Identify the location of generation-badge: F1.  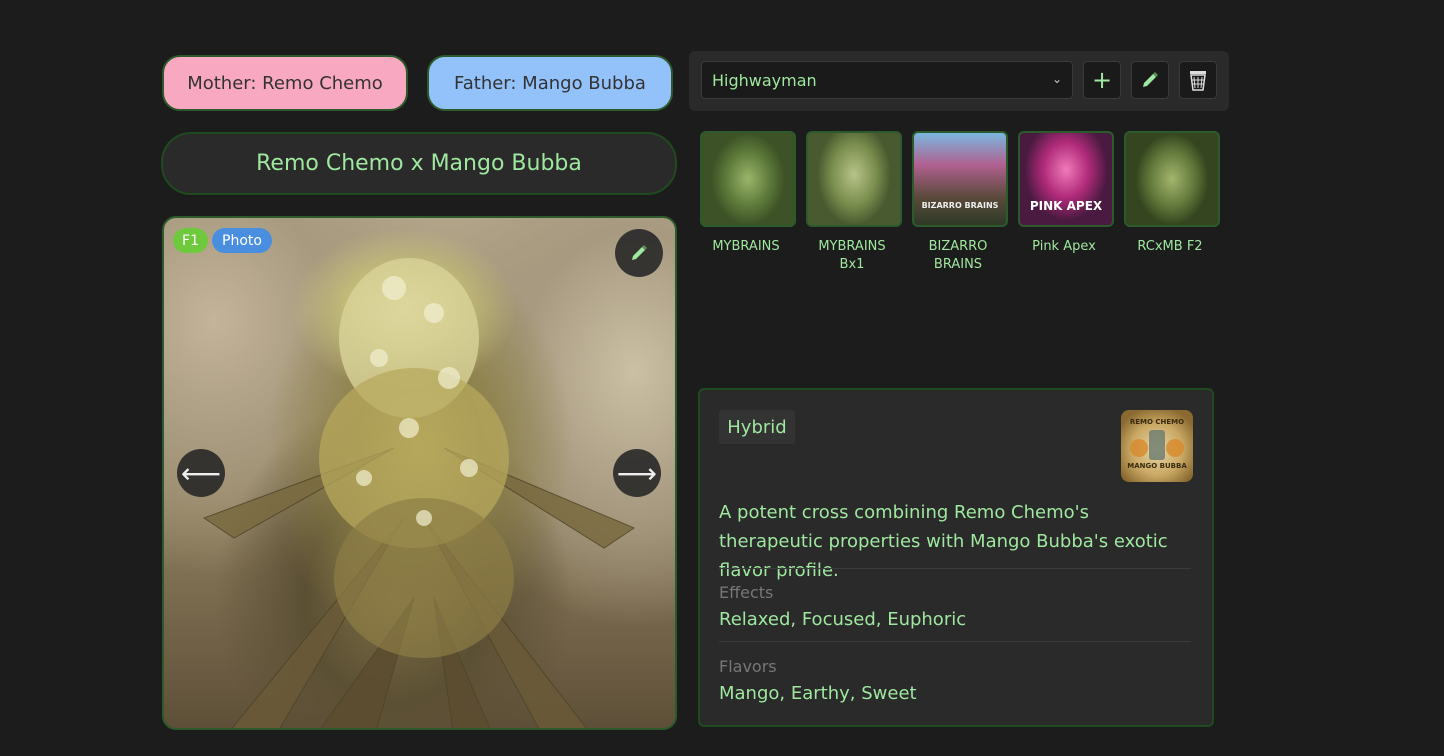
(190, 240).